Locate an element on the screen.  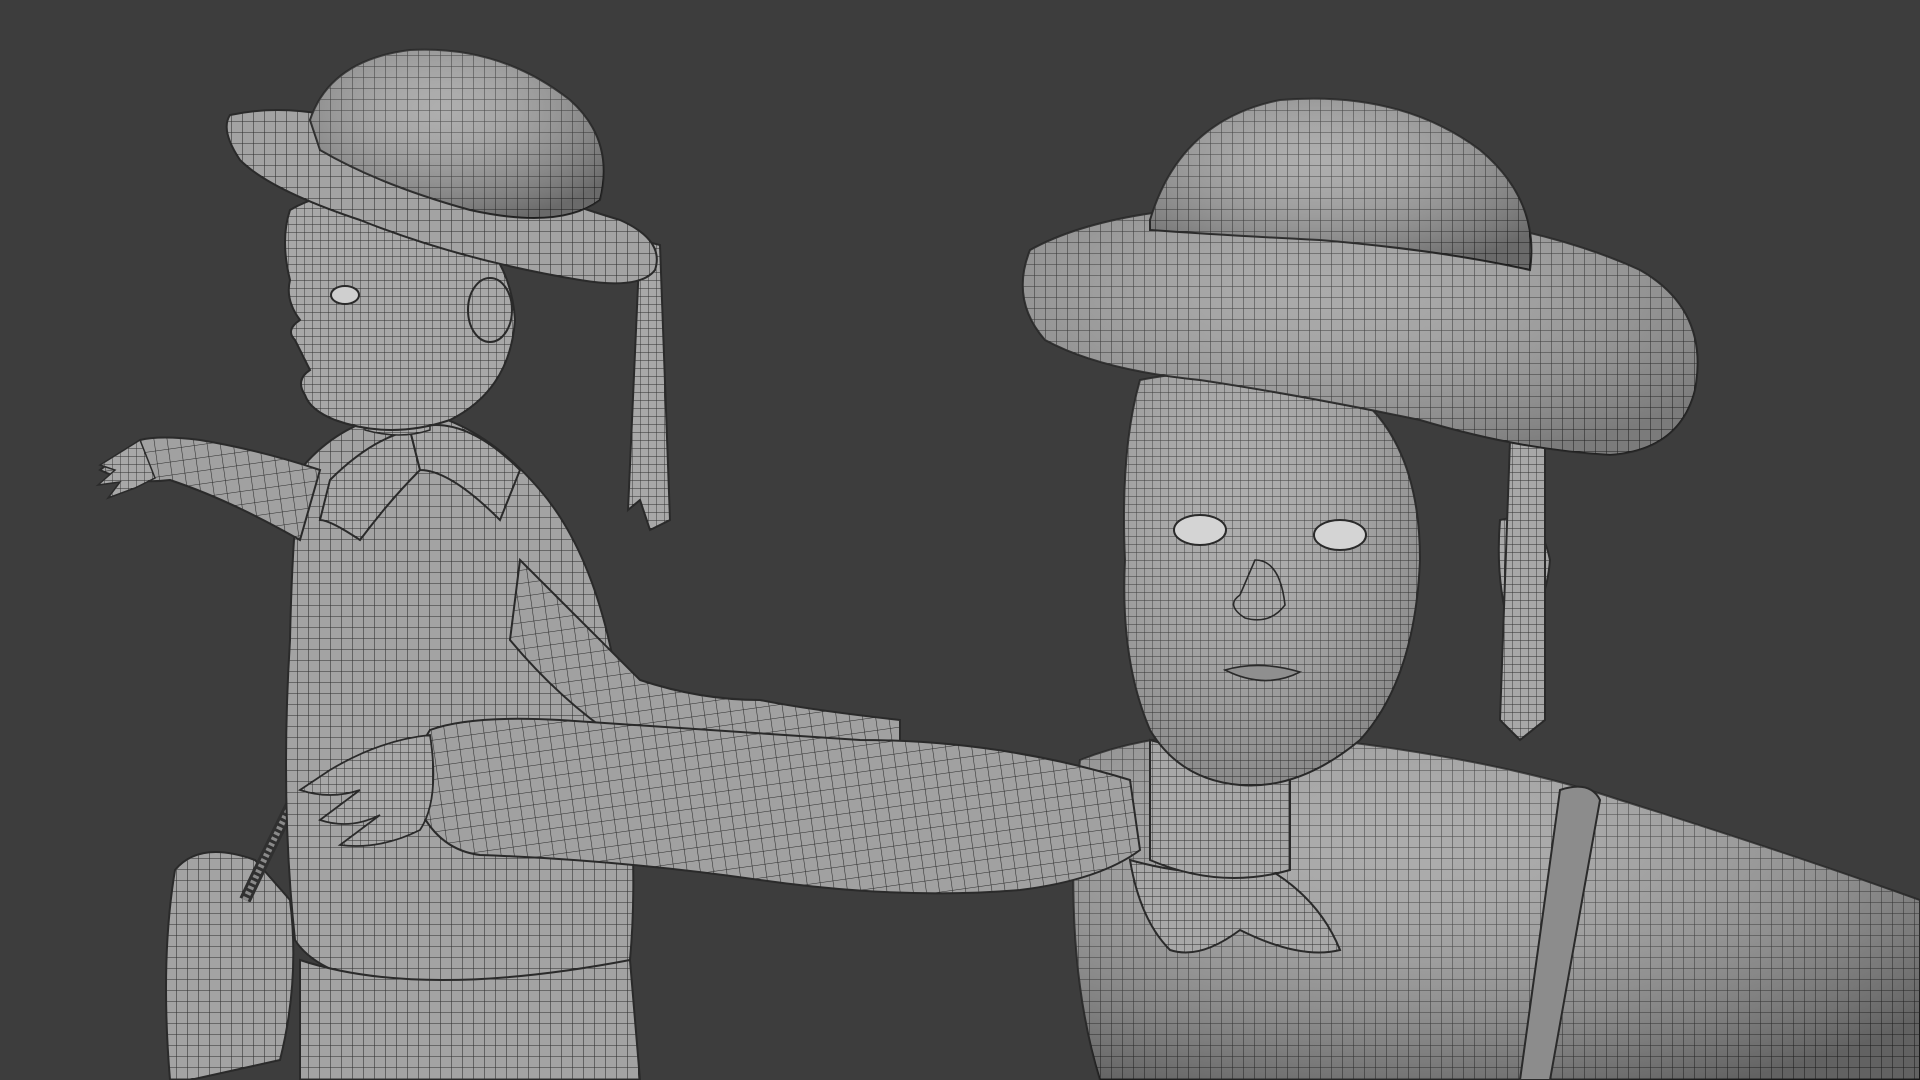
left-eye-socket is located at coordinates (1200, 530).